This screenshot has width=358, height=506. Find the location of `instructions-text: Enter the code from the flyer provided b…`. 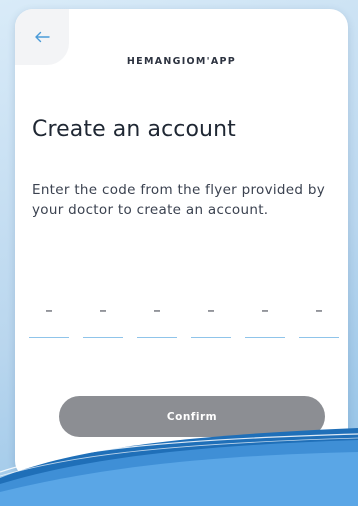

instructions-text: Enter the code from the flyer provided b… is located at coordinates (179, 200).